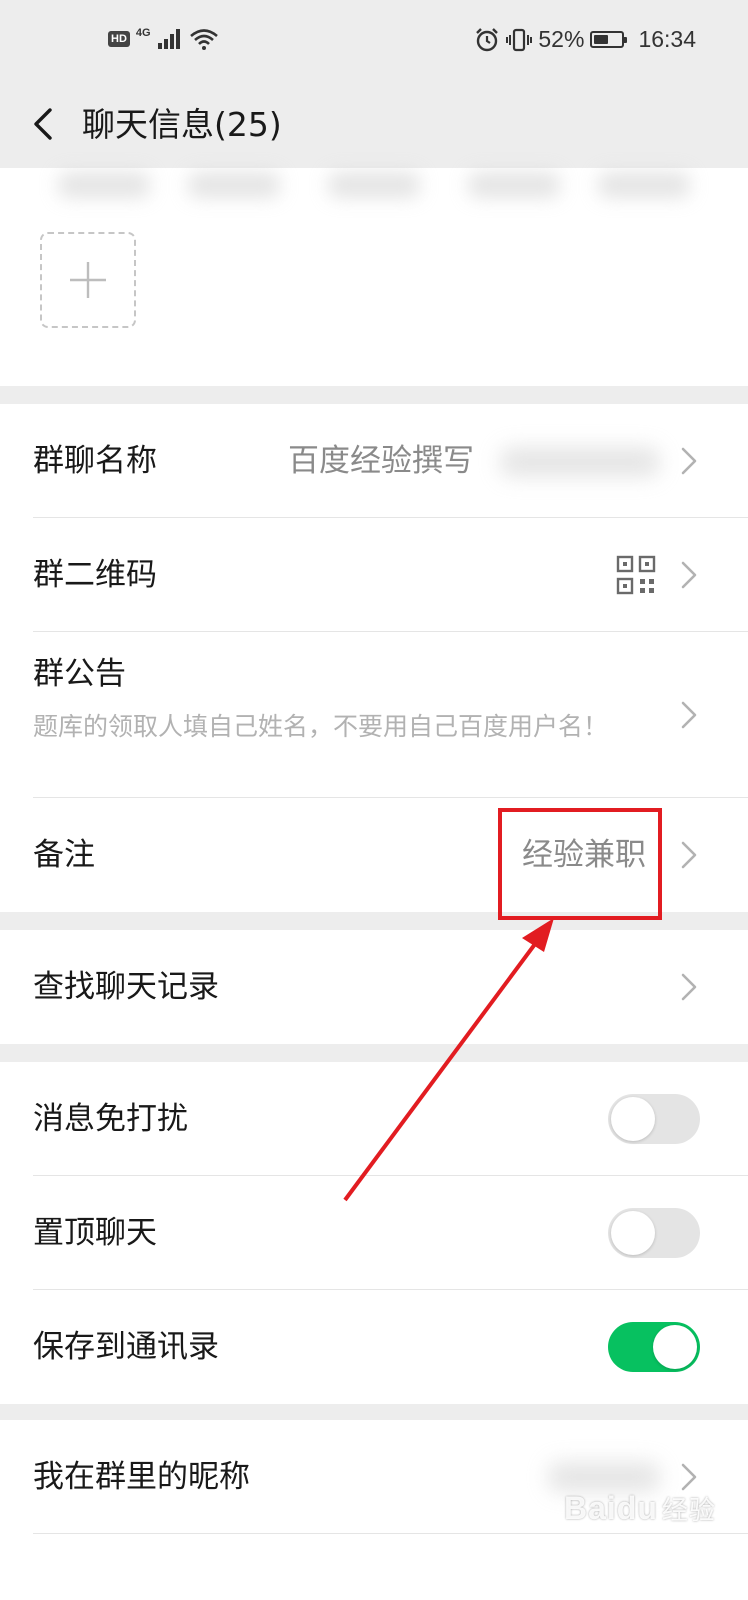  Describe the element at coordinates (126, 987) in the screenshot. I see `search-history-label: 查找聊天记录` at that location.